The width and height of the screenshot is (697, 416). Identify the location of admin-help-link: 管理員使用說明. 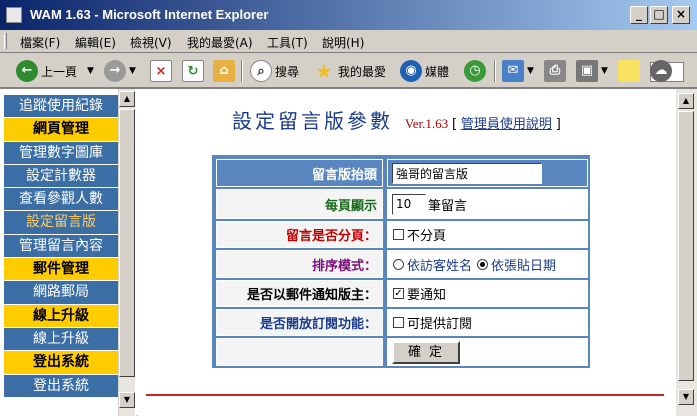
(506, 124).